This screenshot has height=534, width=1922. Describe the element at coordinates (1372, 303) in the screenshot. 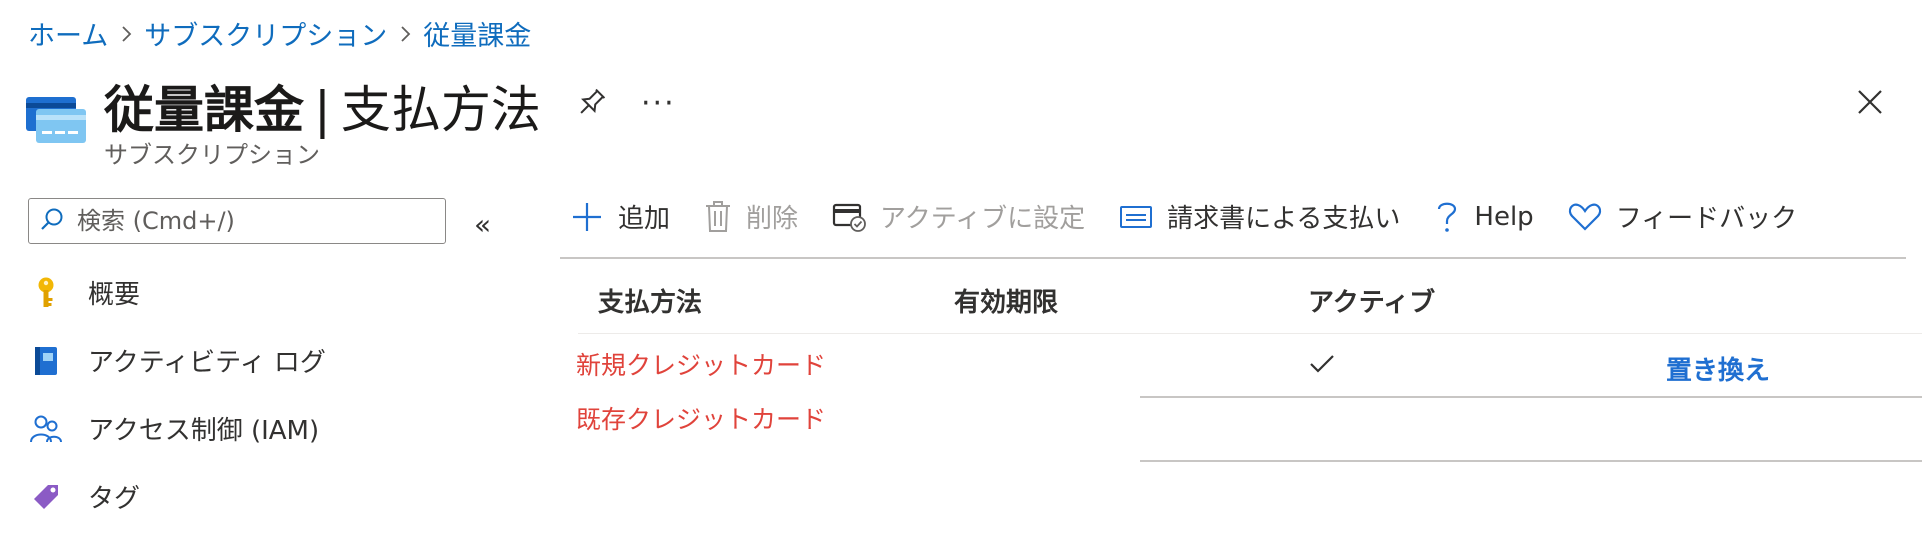

I see `column-header-active: アクティブ` at that location.